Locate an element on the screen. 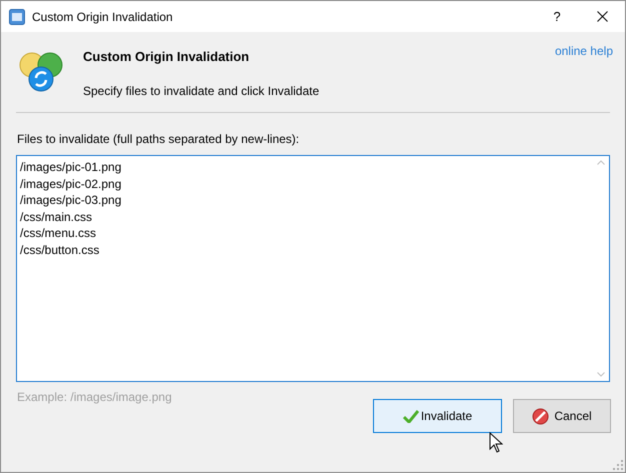  header-title: Custom Origin Invalidation is located at coordinates (166, 57).